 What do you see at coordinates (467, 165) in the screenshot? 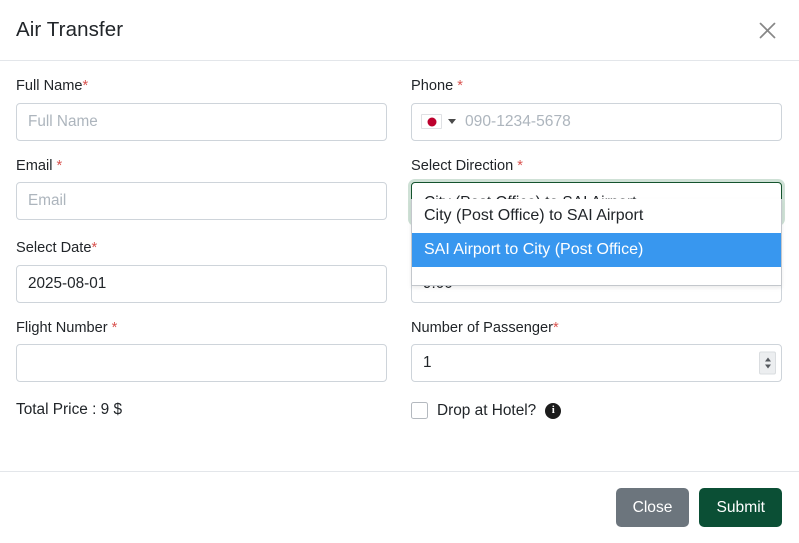
I see `label-select-direction: Select Direction *` at bounding box center [467, 165].